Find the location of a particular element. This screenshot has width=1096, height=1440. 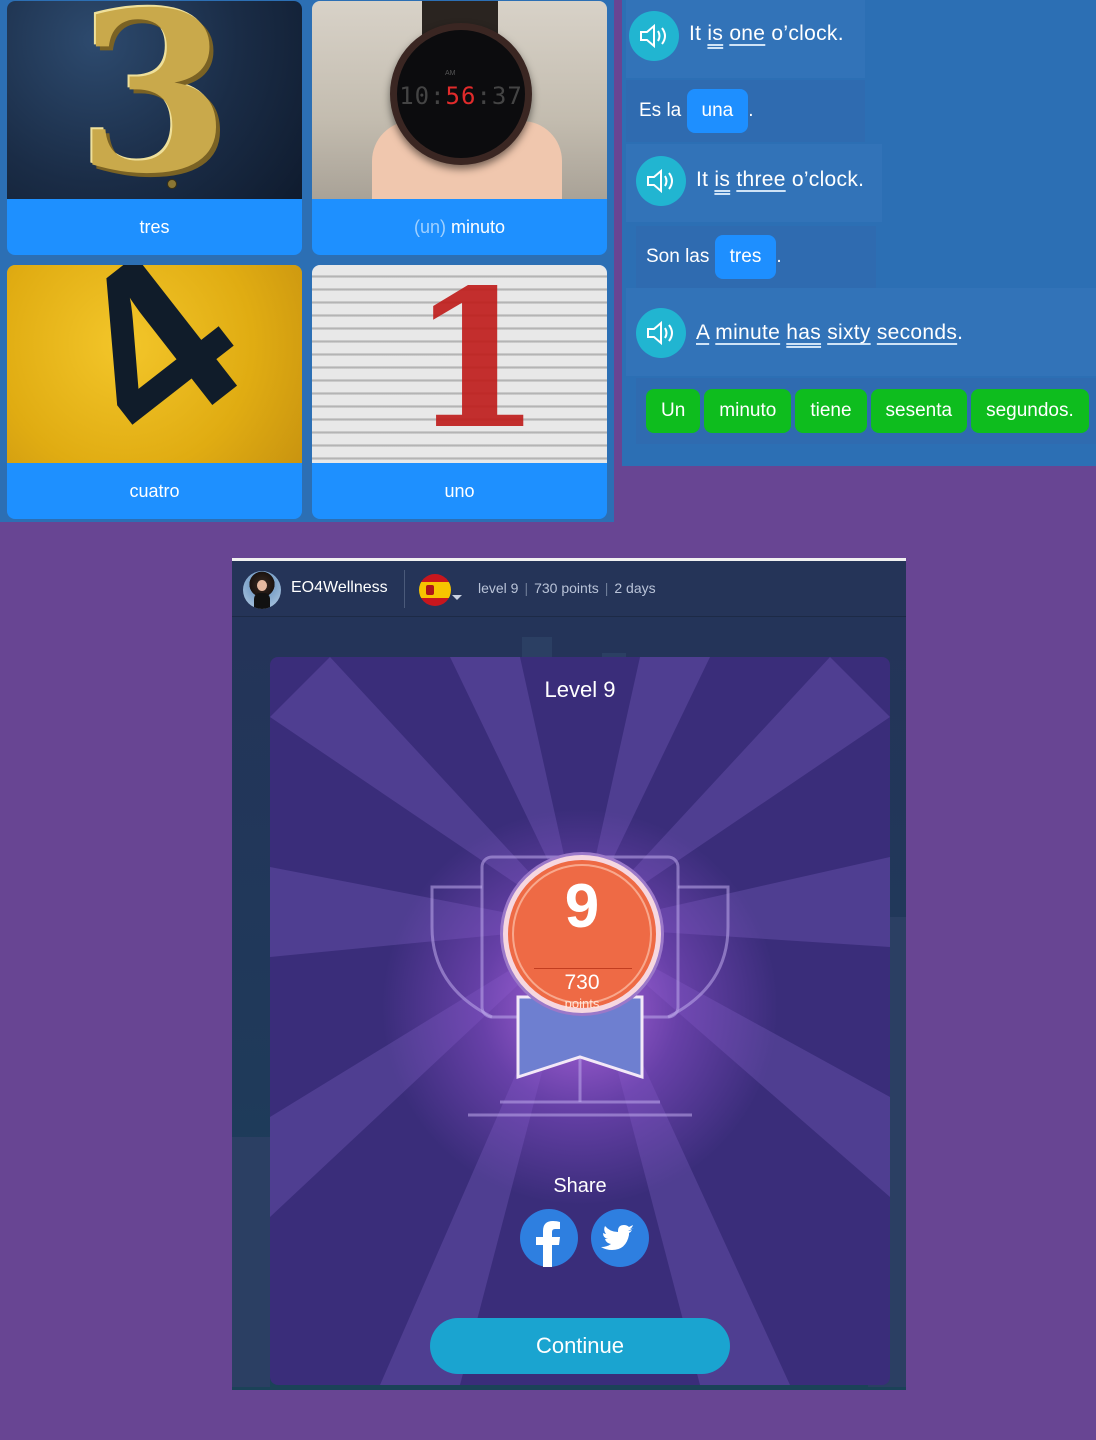

spain-flag-icon is located at coordinates (435, 590).